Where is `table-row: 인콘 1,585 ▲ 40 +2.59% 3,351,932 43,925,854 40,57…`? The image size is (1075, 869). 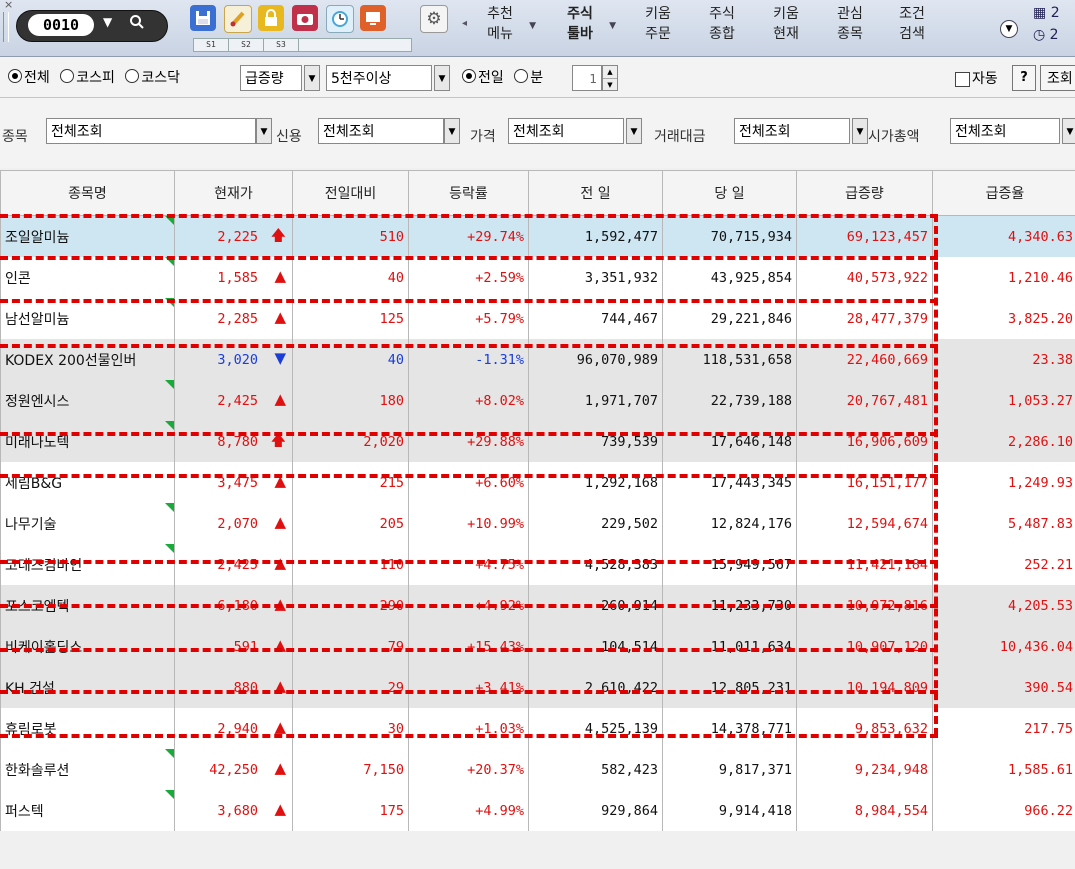 table-row: 인콘 1,585 ▲ 40 +2.59% 3,351,932 43,925,854 40,57… is located at coordinates (537, 277).